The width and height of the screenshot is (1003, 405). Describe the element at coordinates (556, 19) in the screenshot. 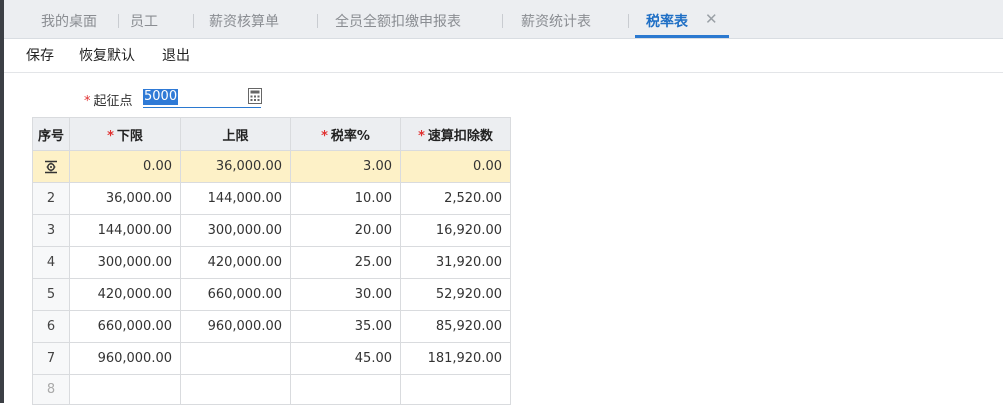

I see `tab-payroll-statistics: 薪资统计表` at that location.